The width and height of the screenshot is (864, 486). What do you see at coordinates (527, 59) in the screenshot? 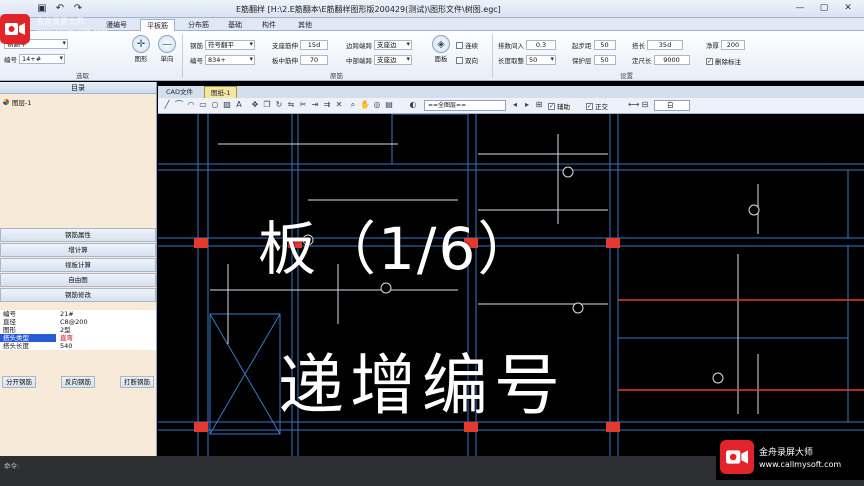
I see `length-rounding-field: 长度取整 50` at bounding box center [527, 59].